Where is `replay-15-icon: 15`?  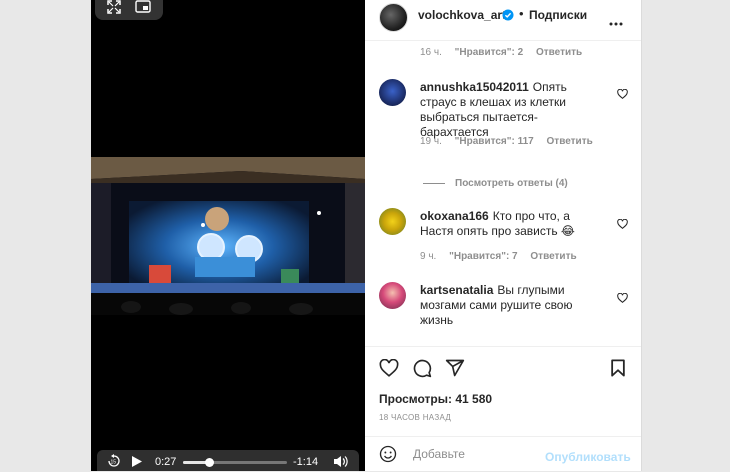
replay-15-icon: 15 is located at coordinates (114, 462).